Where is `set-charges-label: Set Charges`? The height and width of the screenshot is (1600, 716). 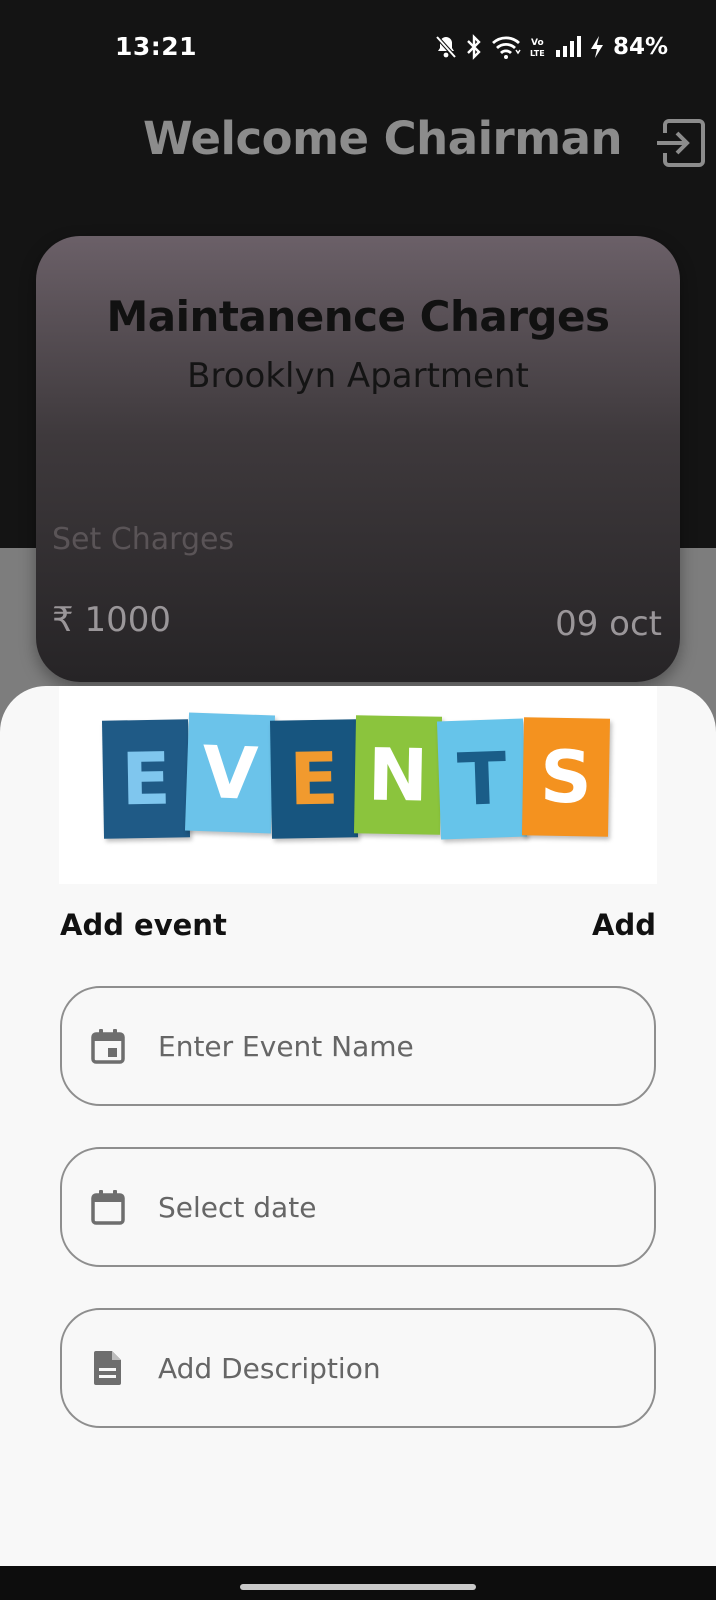 set-charges-label: Set Charges is located at coordinates (143, 539).